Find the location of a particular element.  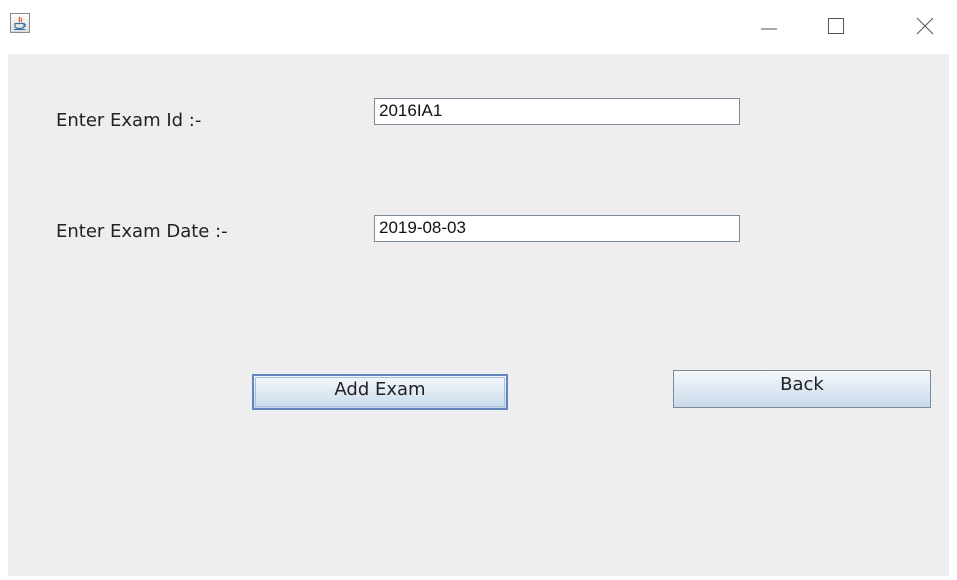

maximize-button is located at coordinates (836, 26).